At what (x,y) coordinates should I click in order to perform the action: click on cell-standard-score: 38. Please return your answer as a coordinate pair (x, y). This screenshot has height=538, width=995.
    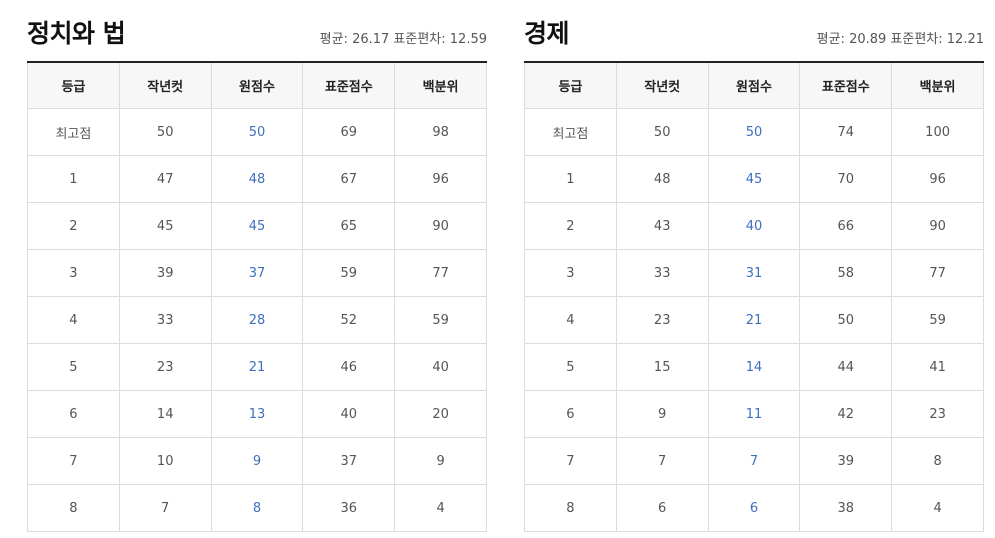
    Looking at the image, I should click on (846, 508).